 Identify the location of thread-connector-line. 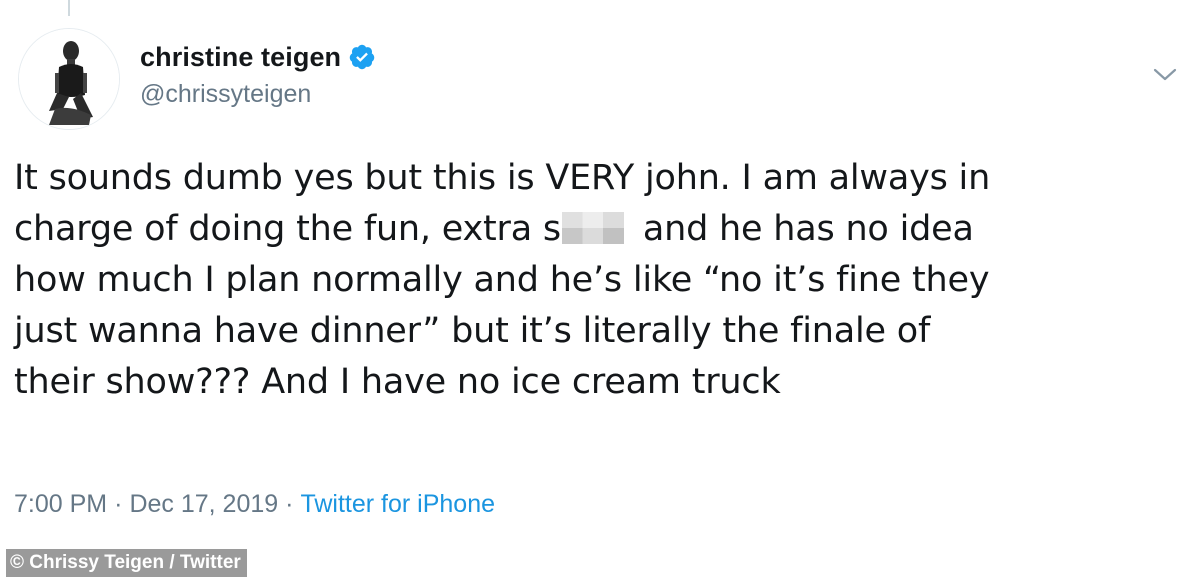
(69, 8).